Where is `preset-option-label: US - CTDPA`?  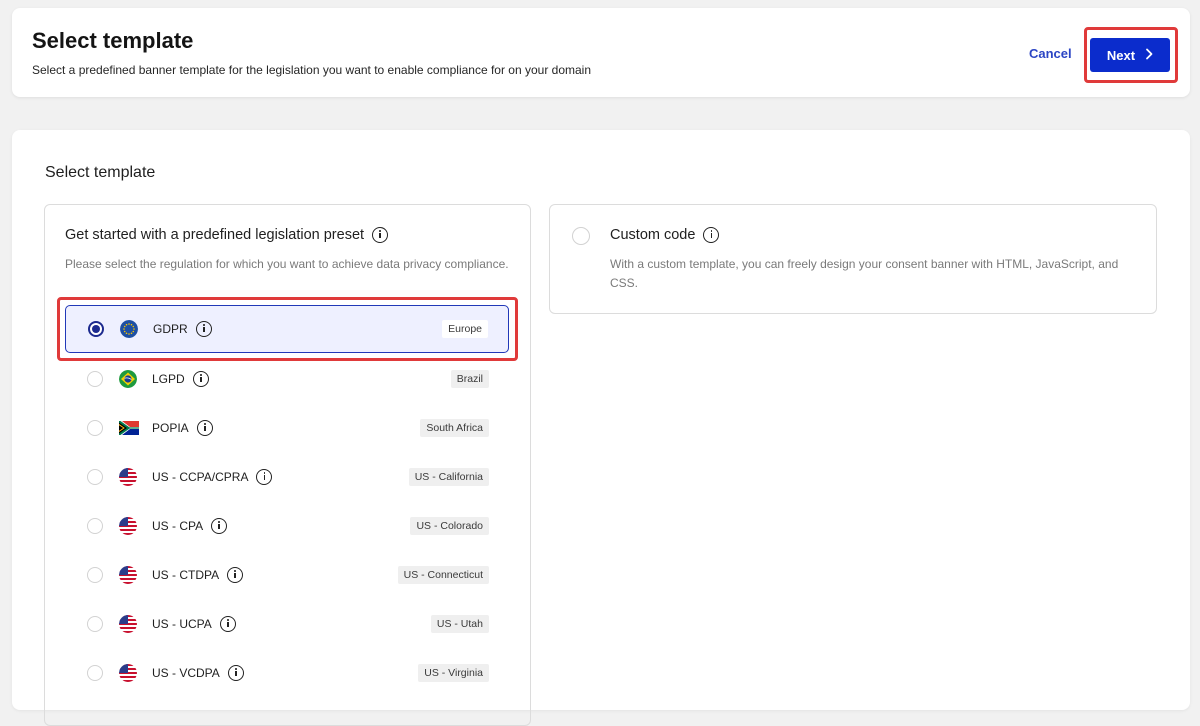 preset-option-label: US - CTDPA is located at coordinates (198, 575).